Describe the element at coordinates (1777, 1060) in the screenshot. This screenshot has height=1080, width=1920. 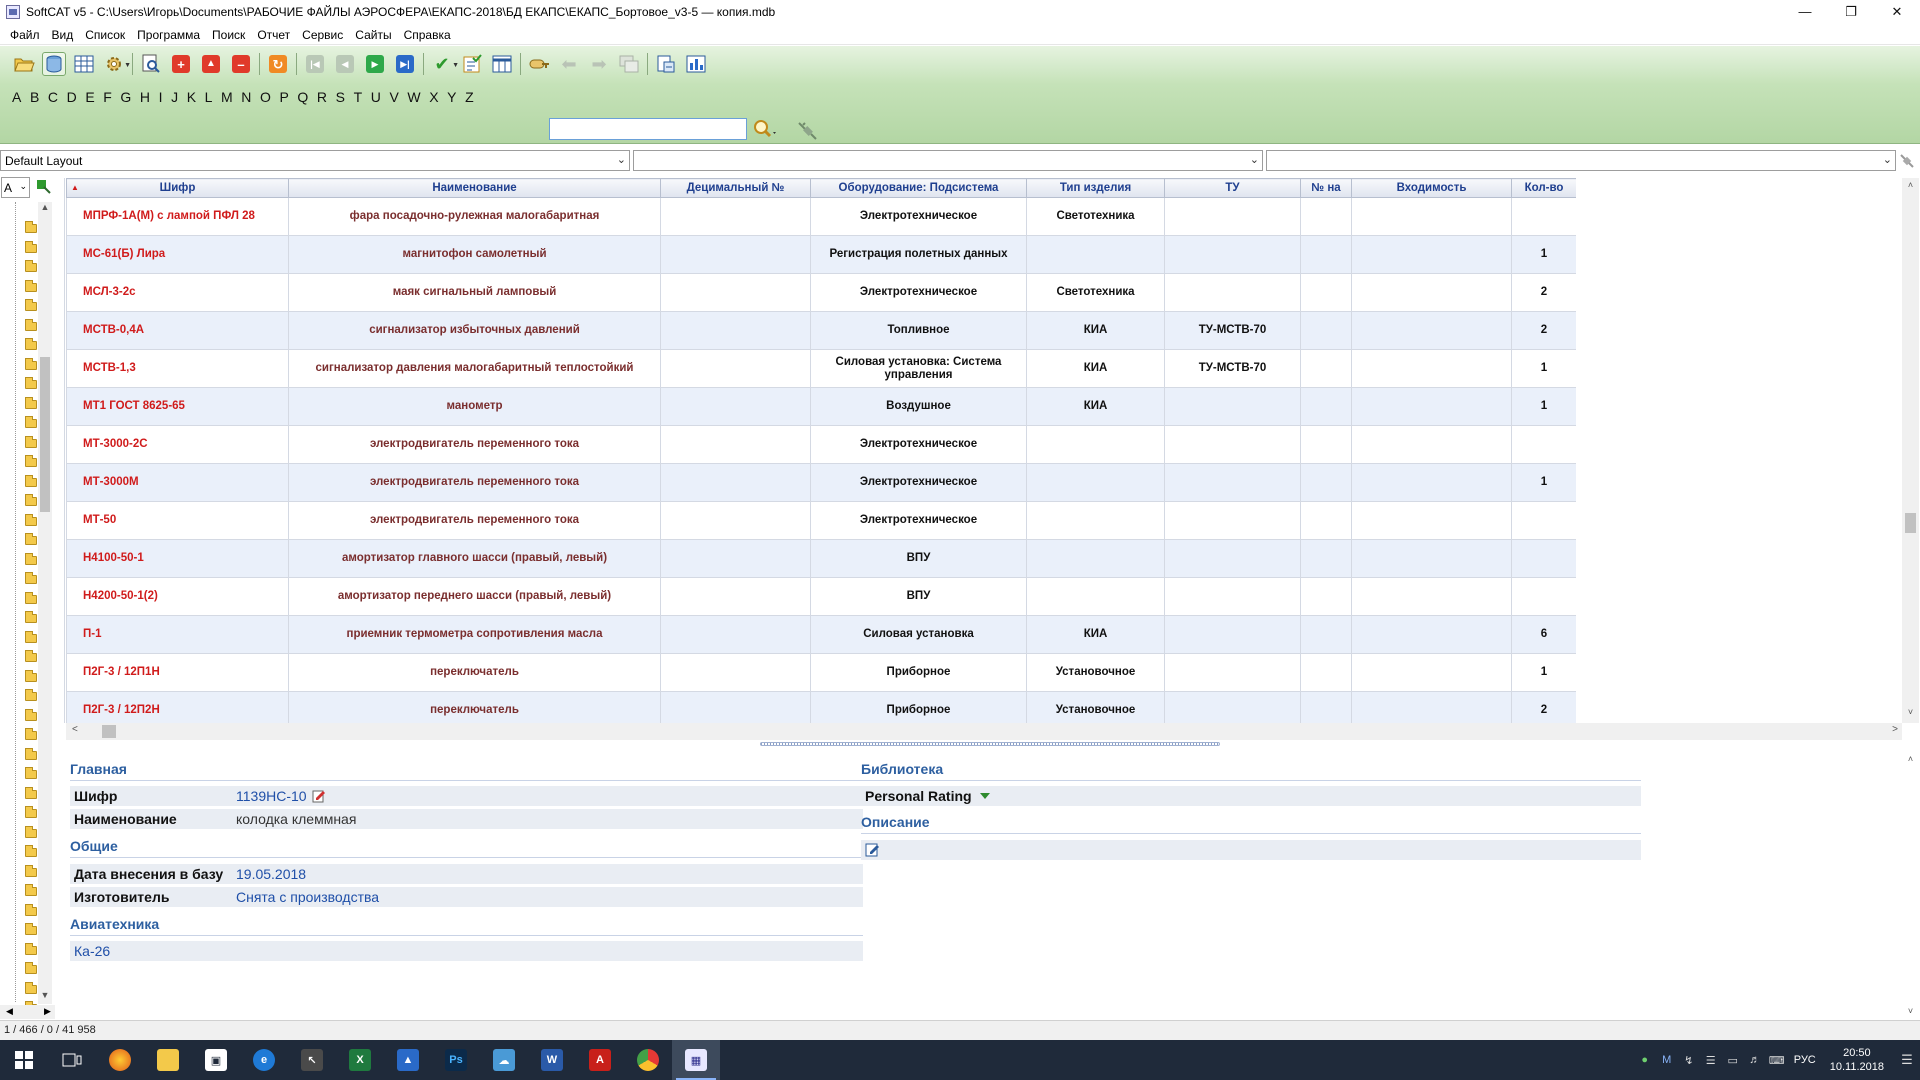
I see `keyboard-icon: ⌨` at that location.